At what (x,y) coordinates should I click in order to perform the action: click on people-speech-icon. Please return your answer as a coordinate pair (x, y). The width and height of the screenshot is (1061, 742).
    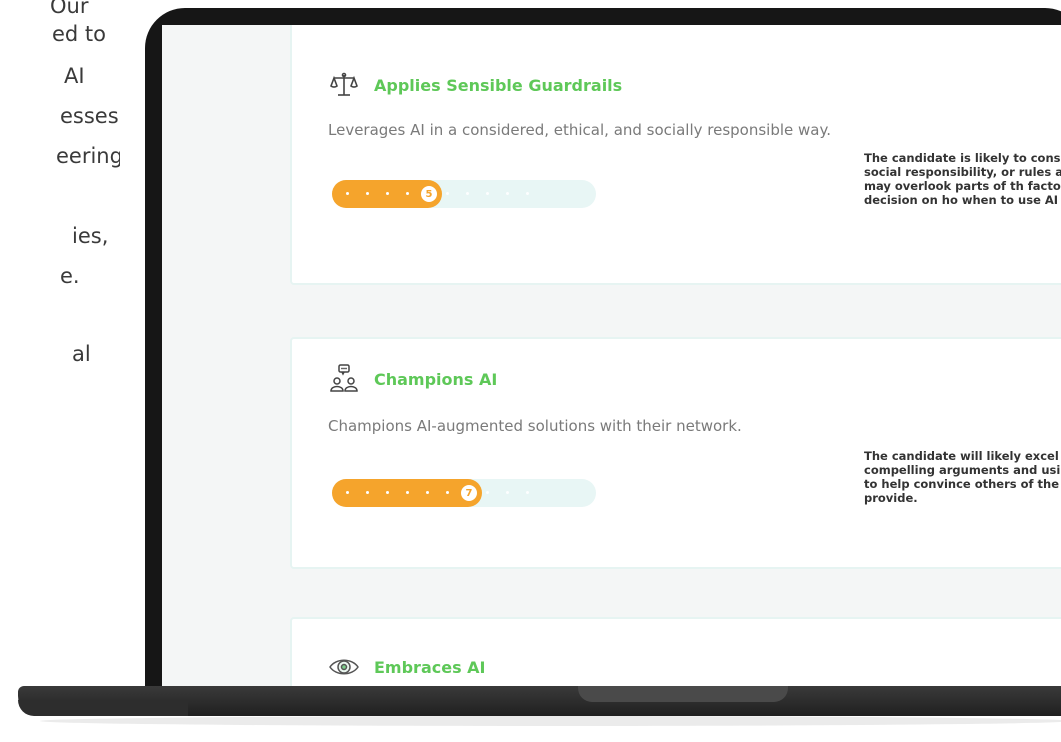
    Looking at the image, I should click on (344, 379).